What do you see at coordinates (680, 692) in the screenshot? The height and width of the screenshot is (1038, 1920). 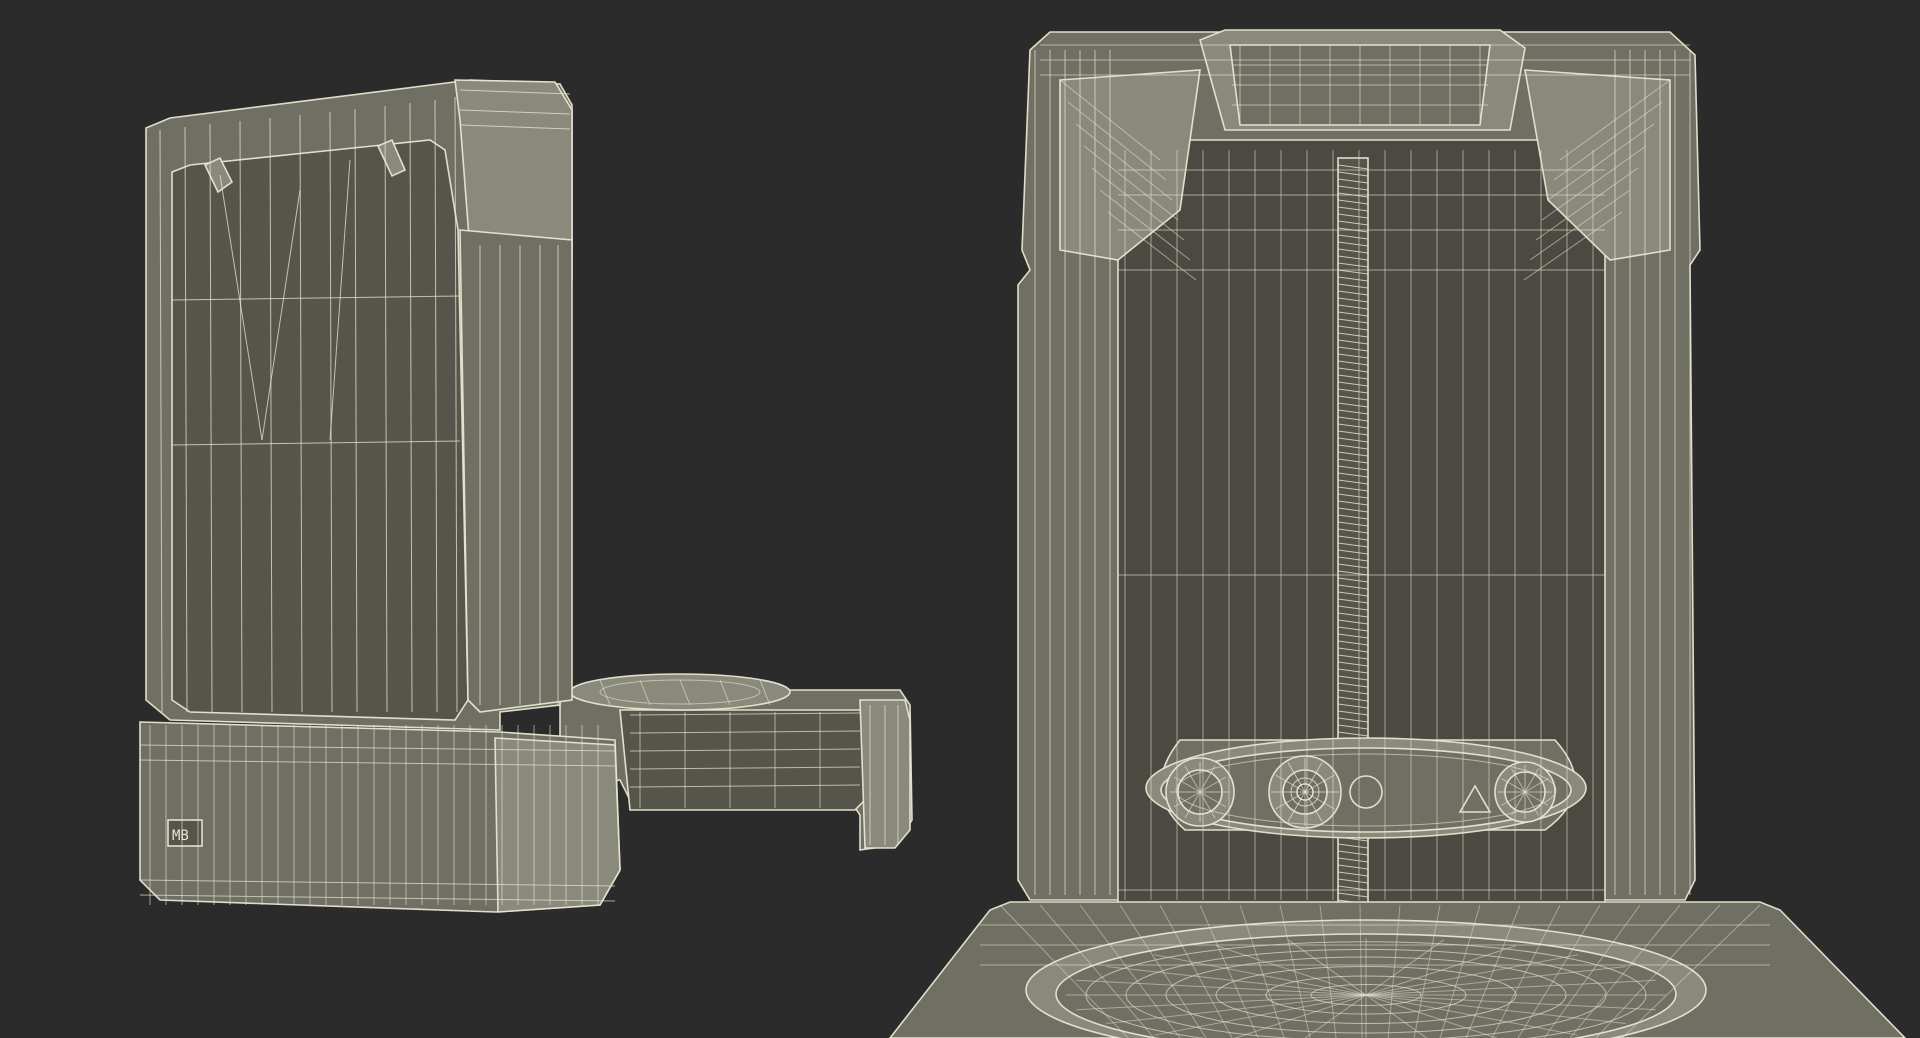 I see `turntable-disk` at bounding box center [680, 692].